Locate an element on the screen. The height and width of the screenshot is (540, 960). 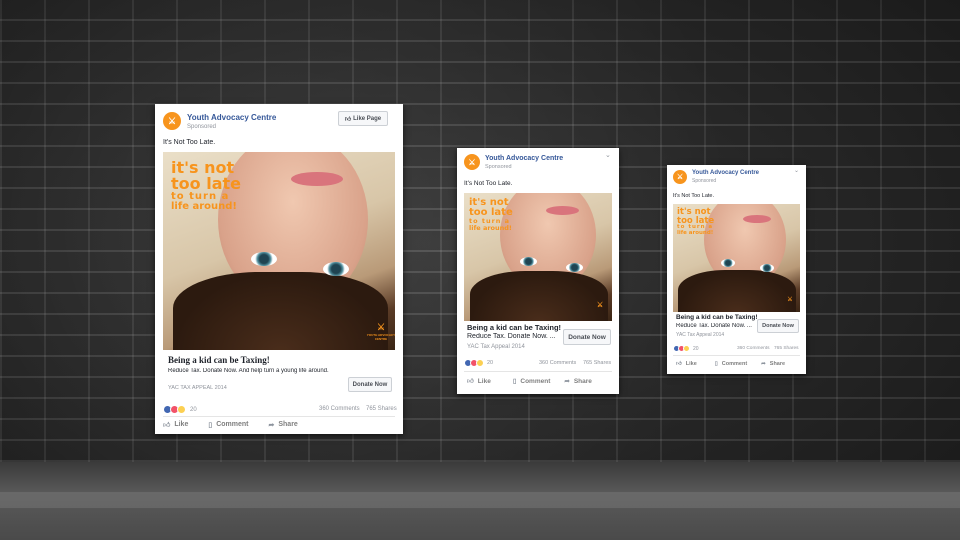
badge-text: YOUTH ADVOCACY CENTRE is located at coordinates (380, 337).